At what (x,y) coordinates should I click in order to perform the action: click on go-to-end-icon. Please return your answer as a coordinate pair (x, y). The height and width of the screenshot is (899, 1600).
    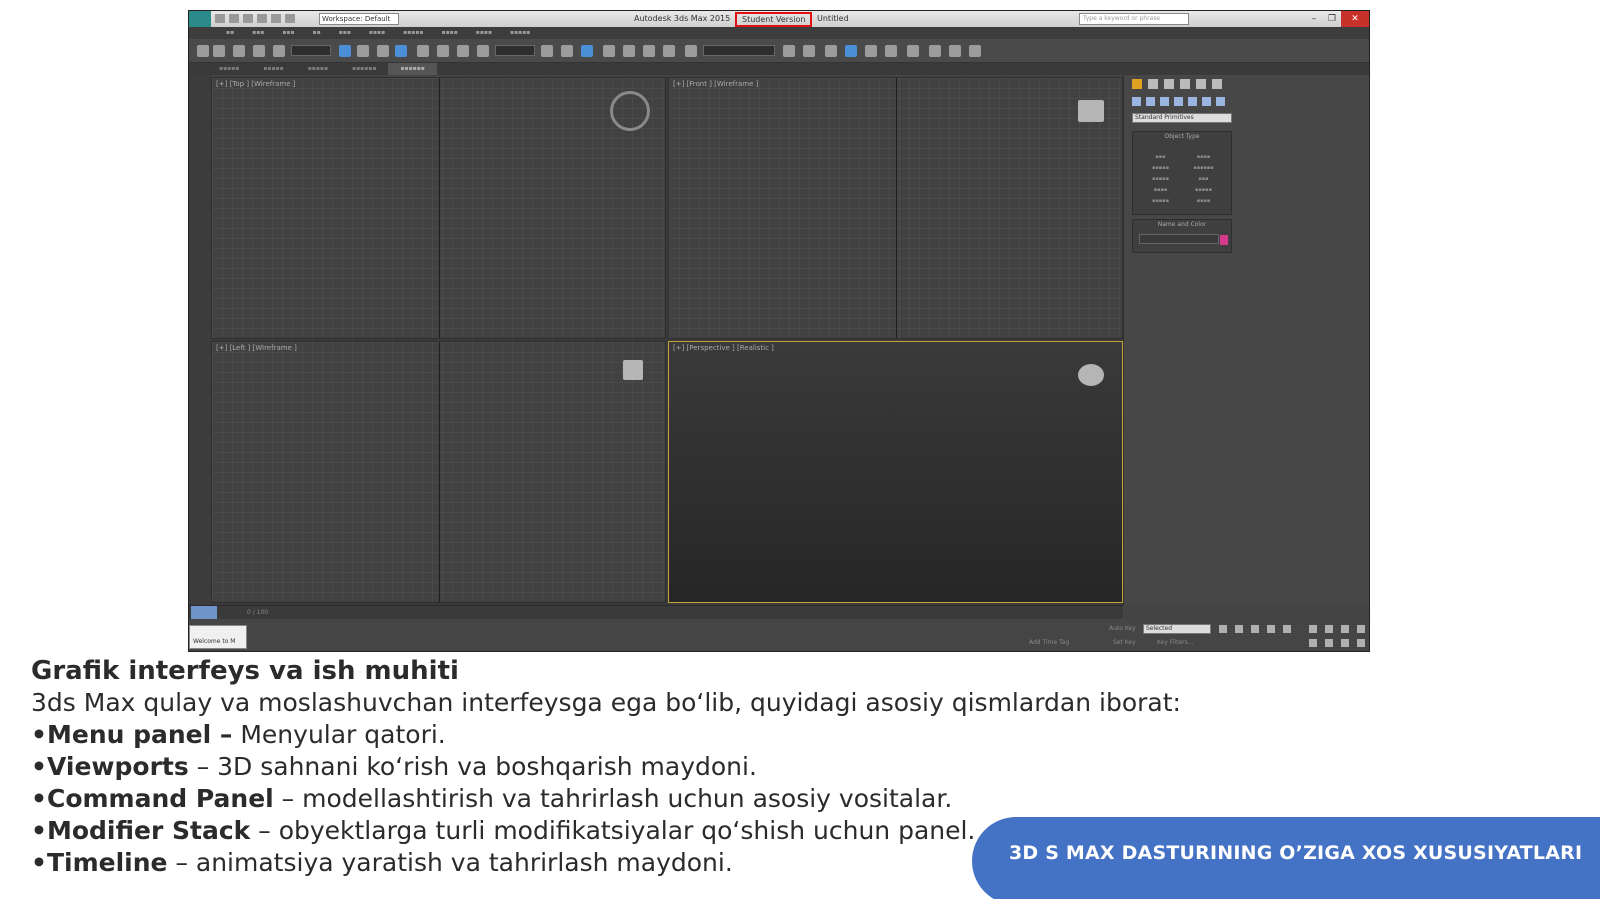
    Looking at the image, I should click on (1287, 629).